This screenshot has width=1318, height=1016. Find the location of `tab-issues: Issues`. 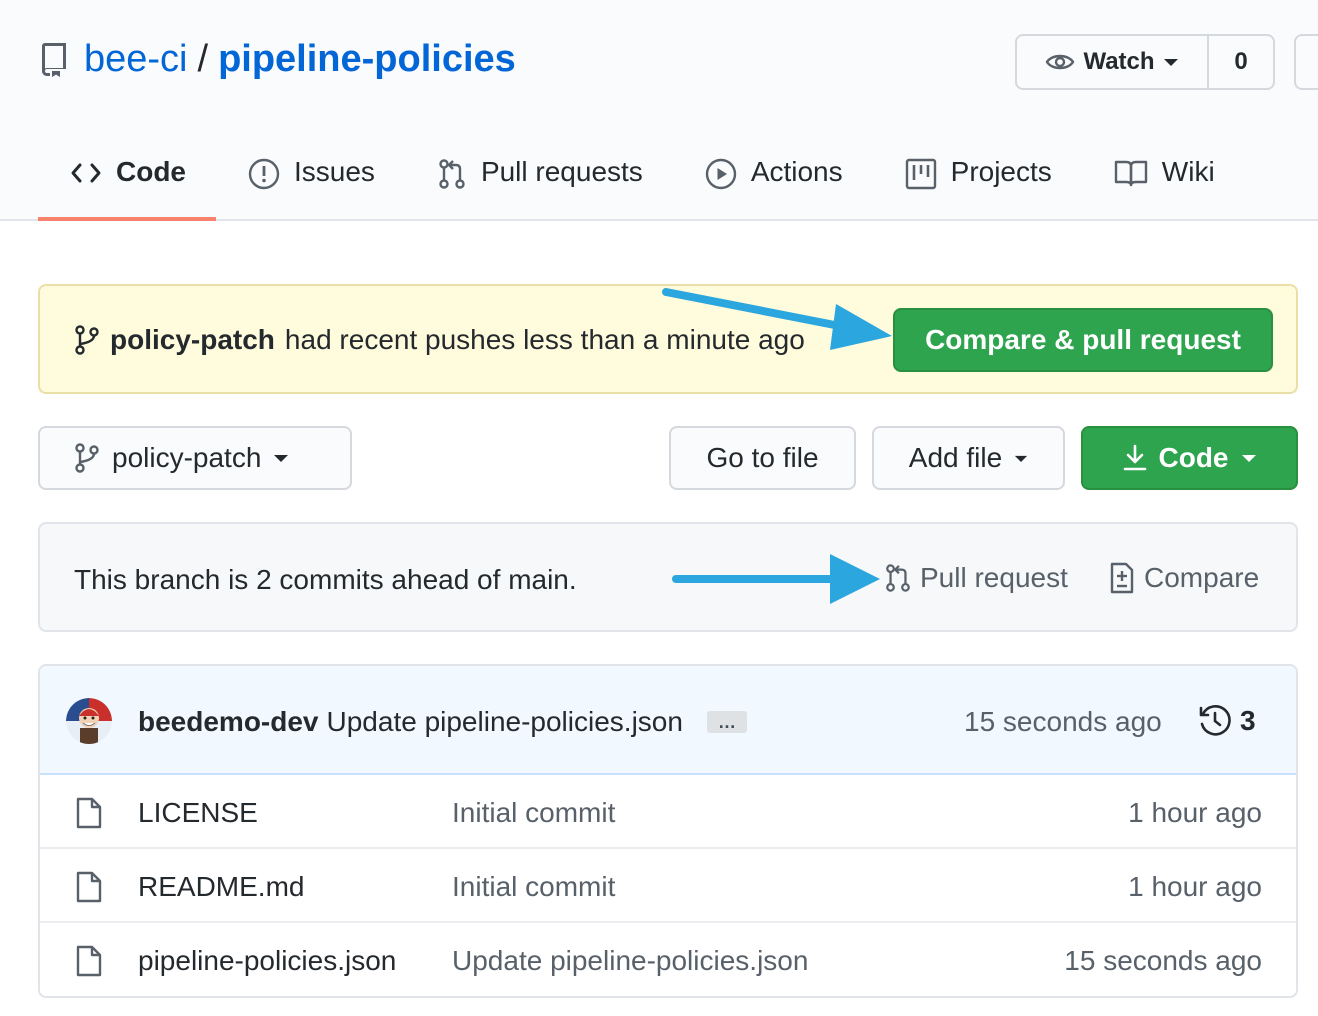

tab-issues: Issues is located at coordinates (310, 180).